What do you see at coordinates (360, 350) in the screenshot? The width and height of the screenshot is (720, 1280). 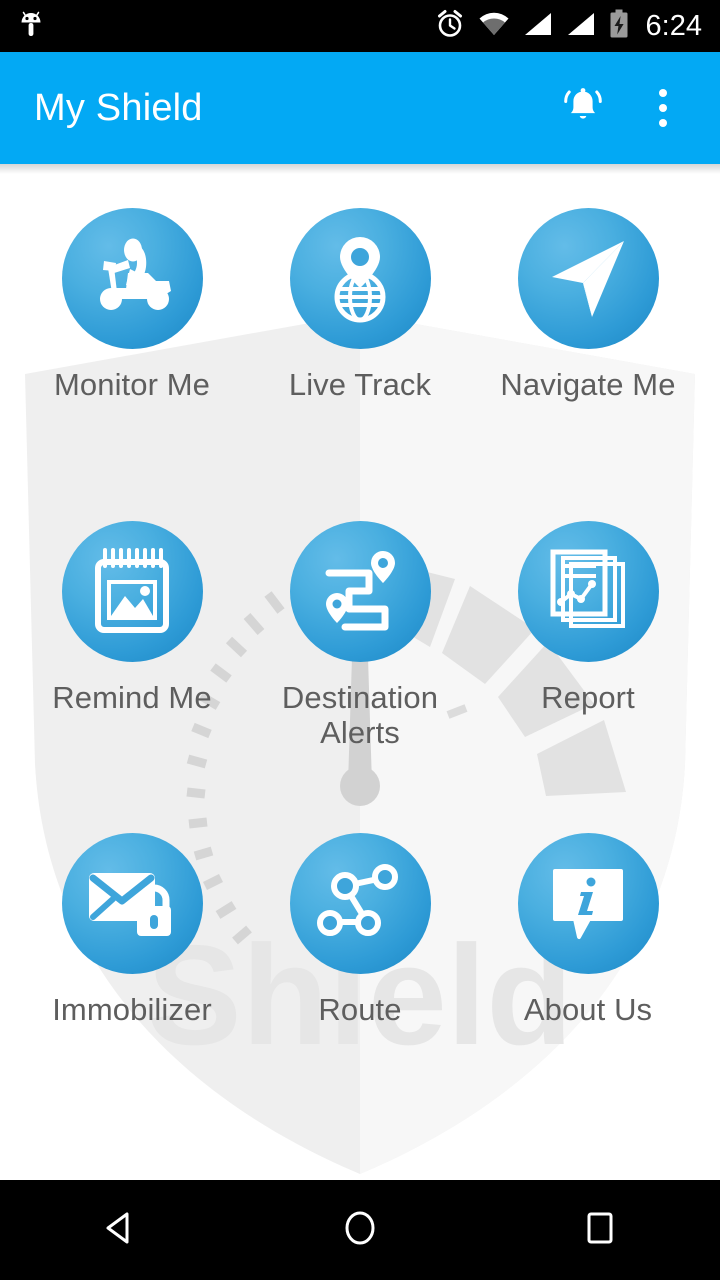 I see `grid-item-live-track: Live Track` at bounding box center [360, 350].